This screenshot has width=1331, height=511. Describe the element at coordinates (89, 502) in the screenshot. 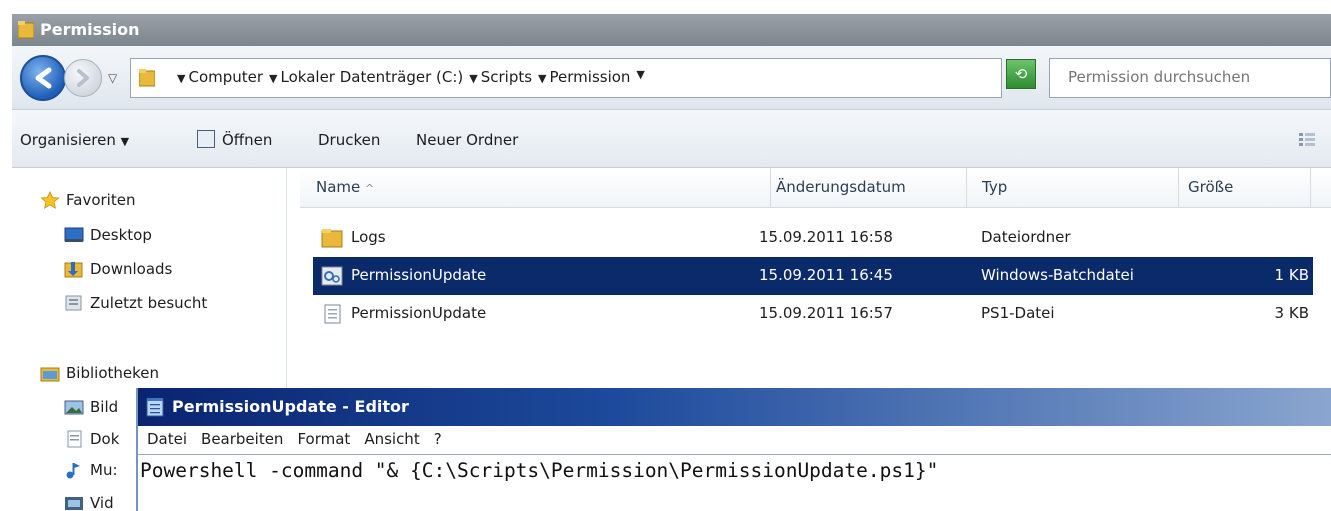

I see `sidebar-item-videos: Vid` at that location.